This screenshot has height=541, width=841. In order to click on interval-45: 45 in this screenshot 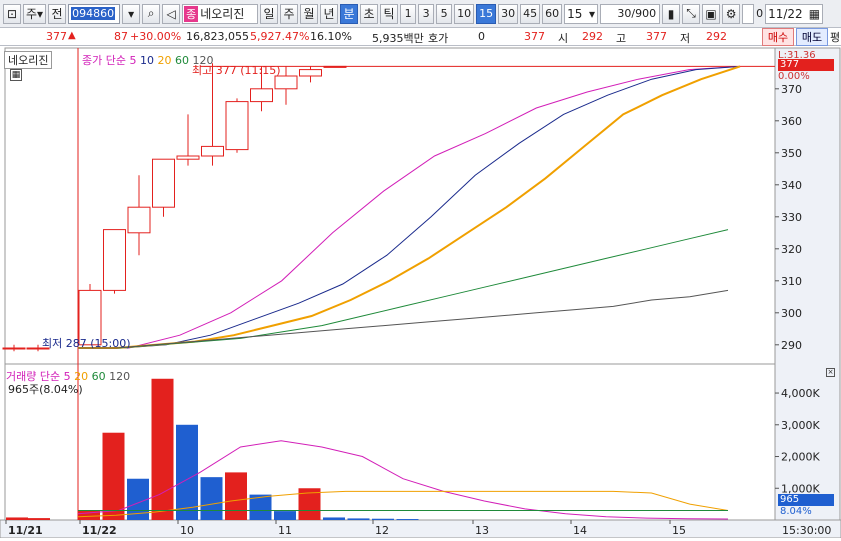, I will do `click(530, 13)`.